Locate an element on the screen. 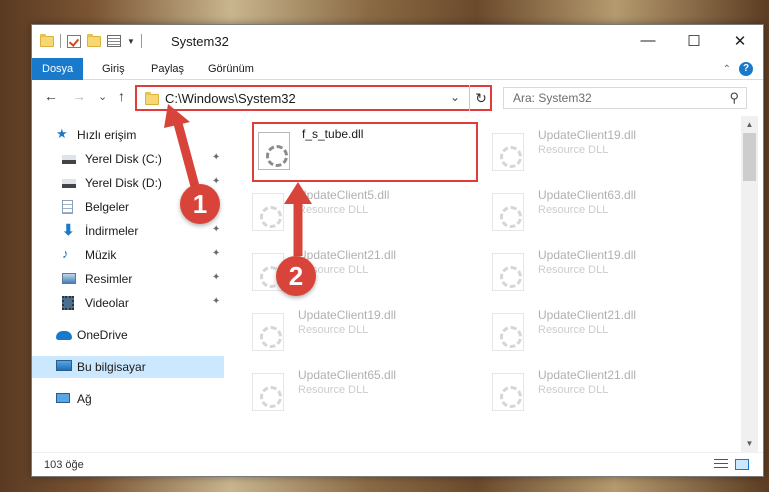 This screenshot has width=769, height=492. annotation-arrows is located at coordinates (238, 180).